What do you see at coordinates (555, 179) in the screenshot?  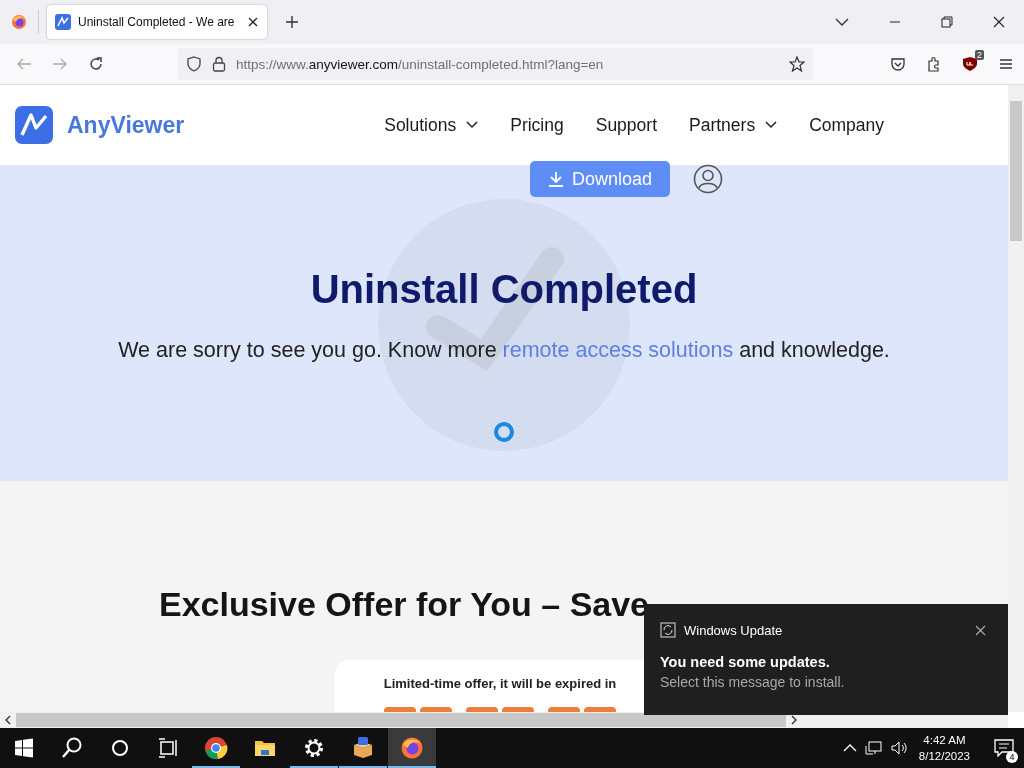 I see `download-icon` at bounding box center [555, 179].